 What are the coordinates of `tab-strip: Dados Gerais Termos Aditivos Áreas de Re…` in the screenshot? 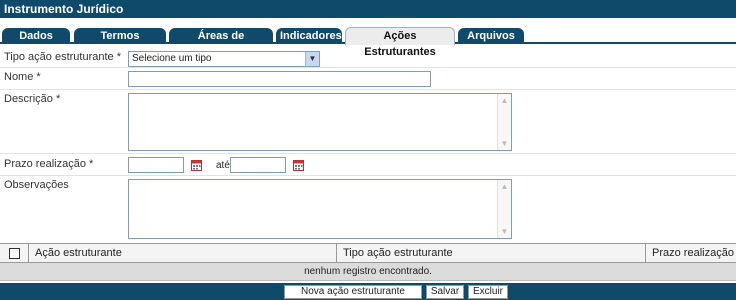 It's located at (368, 38).